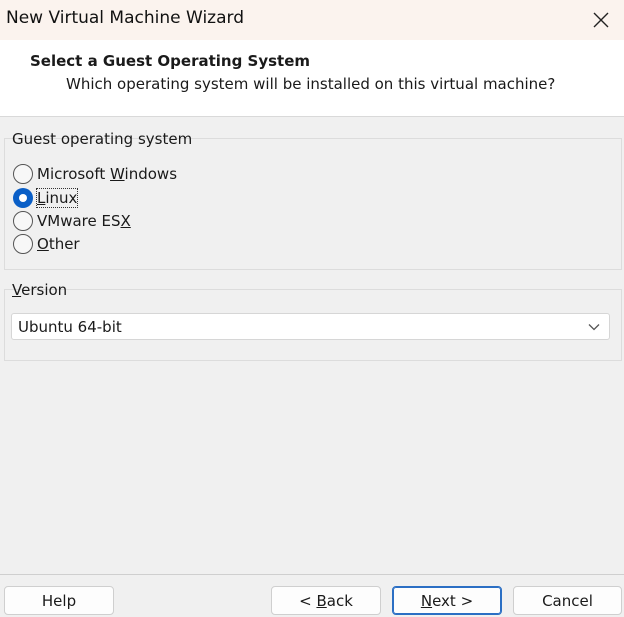  I want to click on page-title: Select a Guest Operating System, so click(170, 61).